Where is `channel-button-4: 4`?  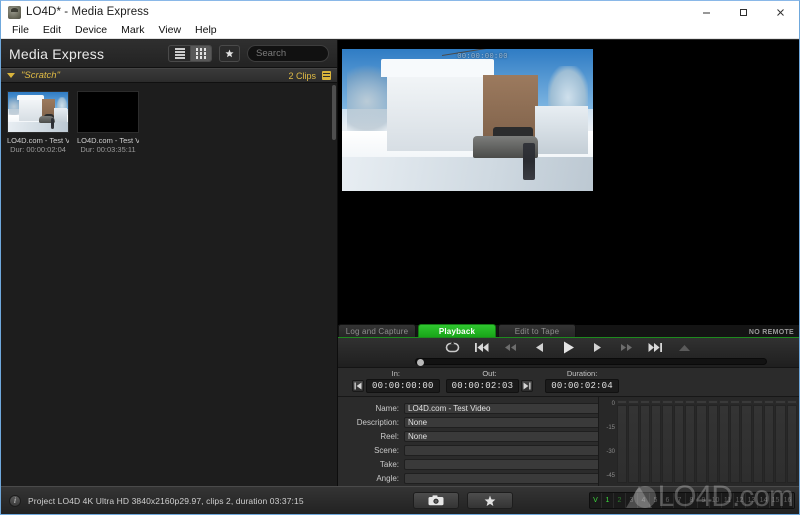 channel-button-4: 4 is located at coordinates (644, 500).